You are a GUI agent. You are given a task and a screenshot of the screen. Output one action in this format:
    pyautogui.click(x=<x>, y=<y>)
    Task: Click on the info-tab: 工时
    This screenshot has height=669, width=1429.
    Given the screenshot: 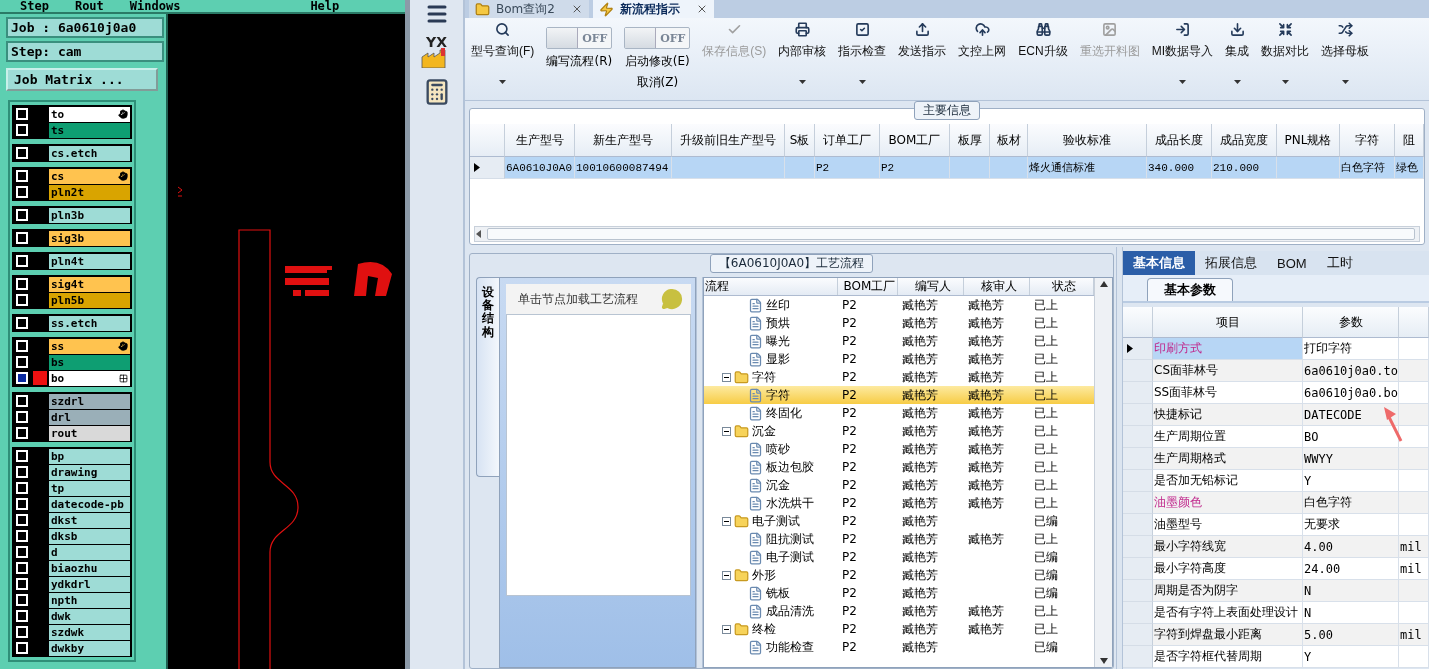 What is the action you would take?
    pyautogui.click(x=1339, y=263)
    